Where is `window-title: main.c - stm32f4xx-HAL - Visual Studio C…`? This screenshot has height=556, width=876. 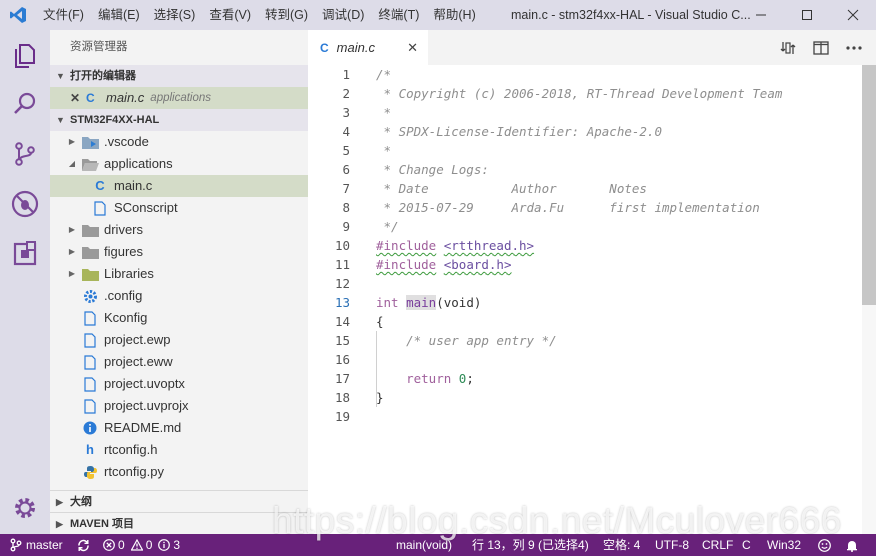
window-title: main.c - stm32f4xx-HAL - Visual Studio C… is located at coordinates (631, 15).